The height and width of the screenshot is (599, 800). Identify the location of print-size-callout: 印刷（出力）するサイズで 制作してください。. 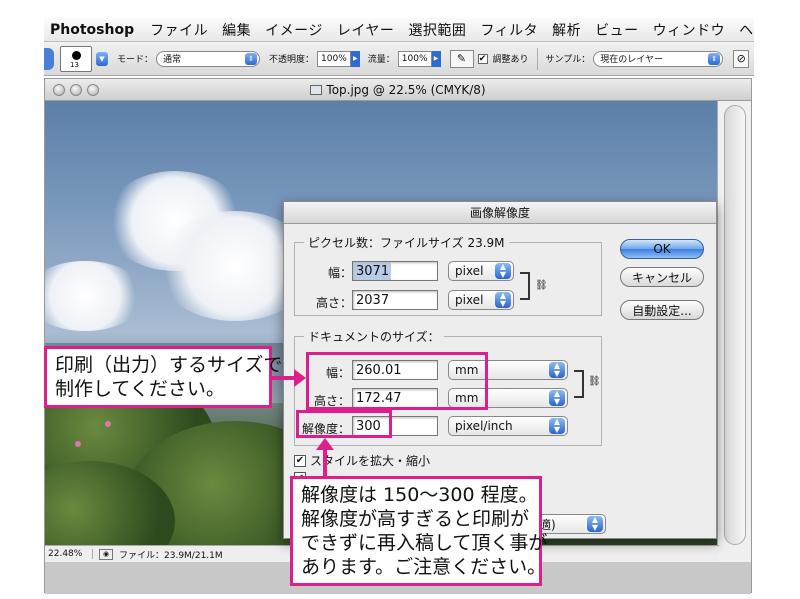
(163, 377).